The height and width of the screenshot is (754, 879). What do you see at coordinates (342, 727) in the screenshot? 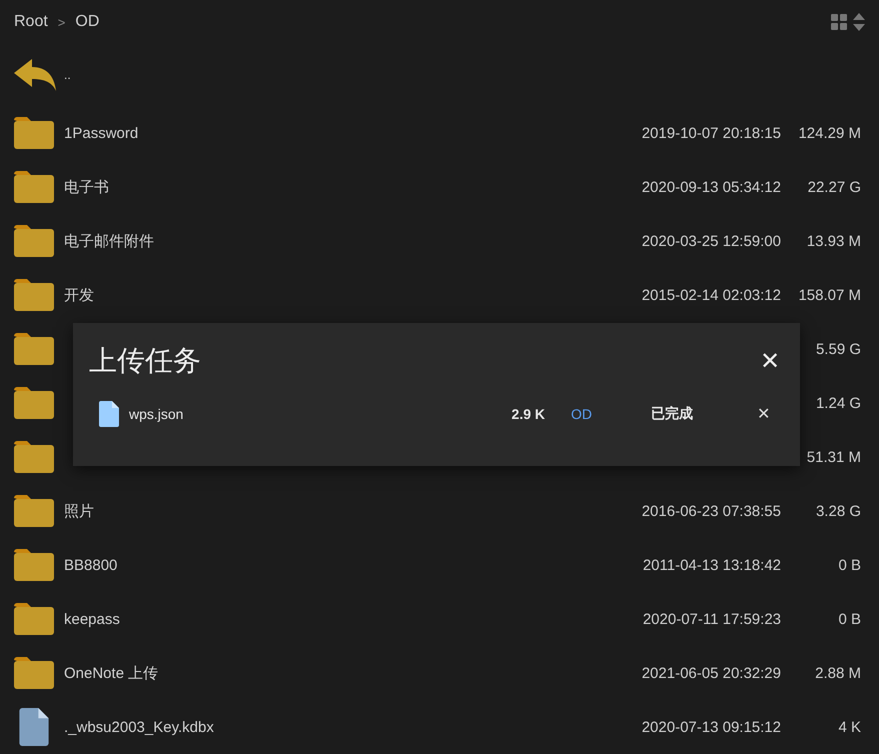
I see `file-name: ._wbsu2003_Key.kdbx` at bounding box center [342, 727].